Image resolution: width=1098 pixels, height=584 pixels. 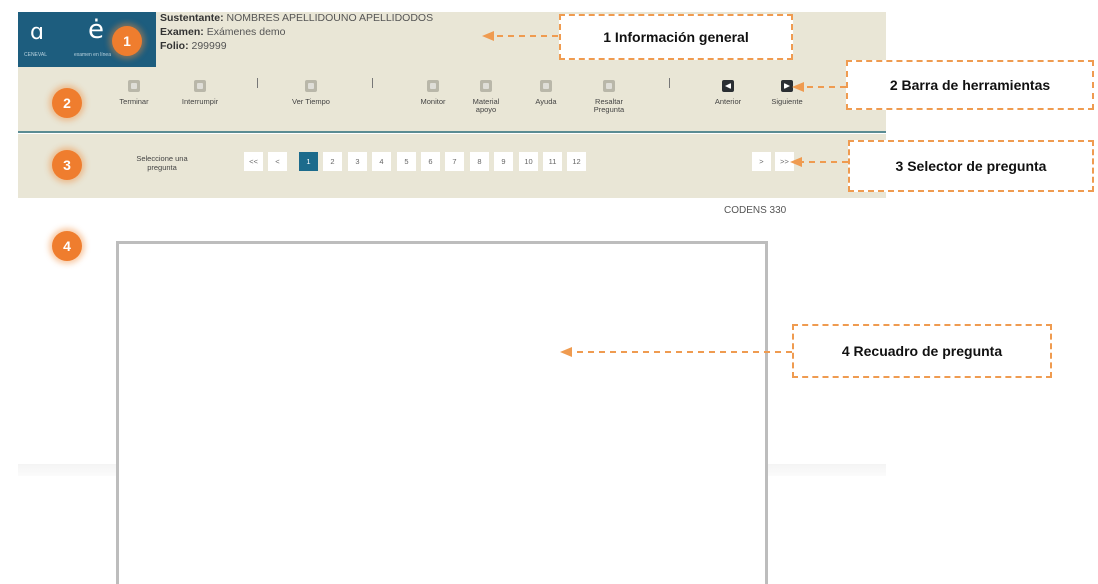 I want to click on callout-recuadro-pregunta: 4 Recuadro de pregunta, so click(x=922, y=351).